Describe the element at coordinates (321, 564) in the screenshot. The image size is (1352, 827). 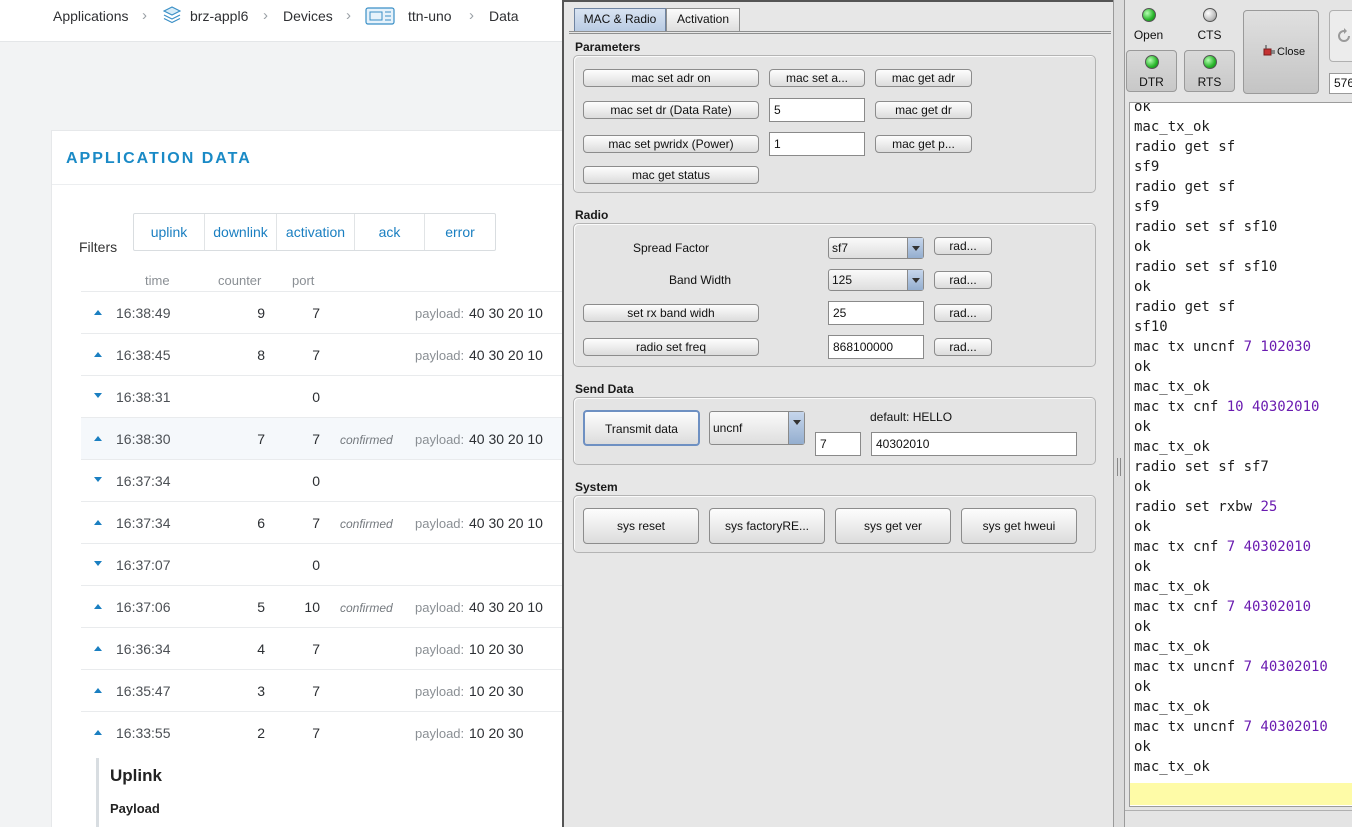
I see `table-row: 16:37:07 0` at that location.